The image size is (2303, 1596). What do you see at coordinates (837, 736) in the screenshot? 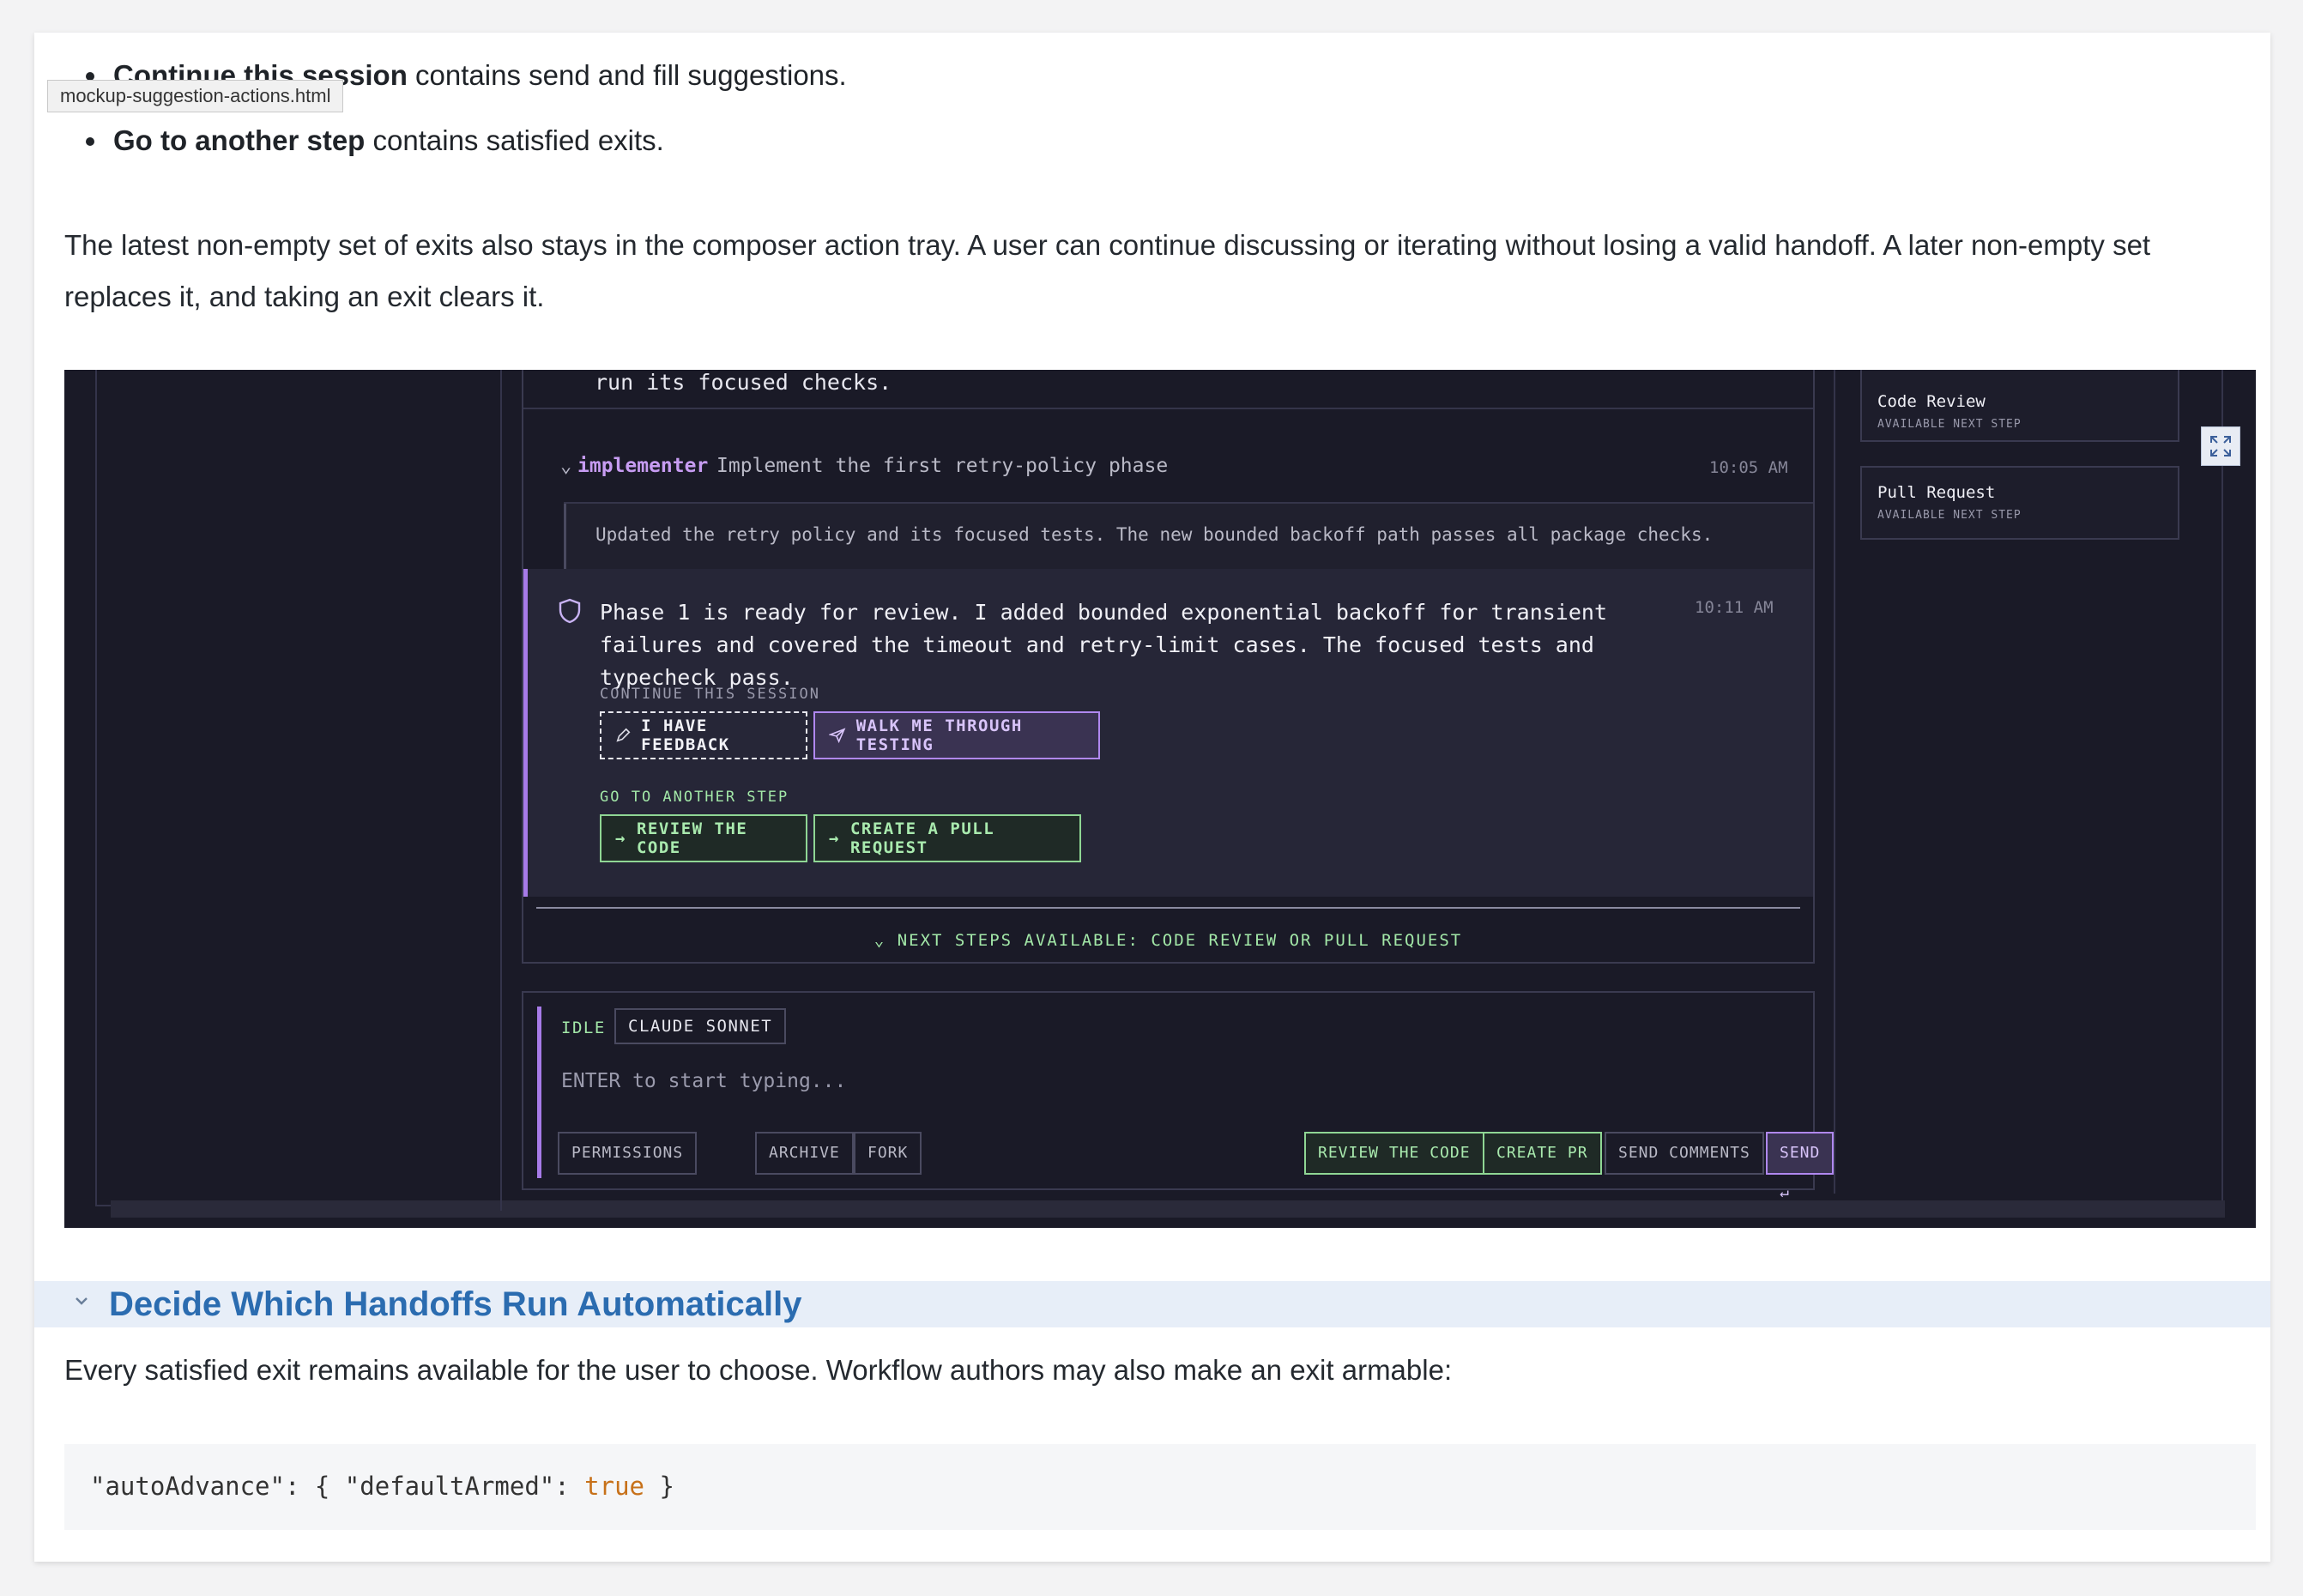
I see `send-icon` at bounding box center [837, 736].